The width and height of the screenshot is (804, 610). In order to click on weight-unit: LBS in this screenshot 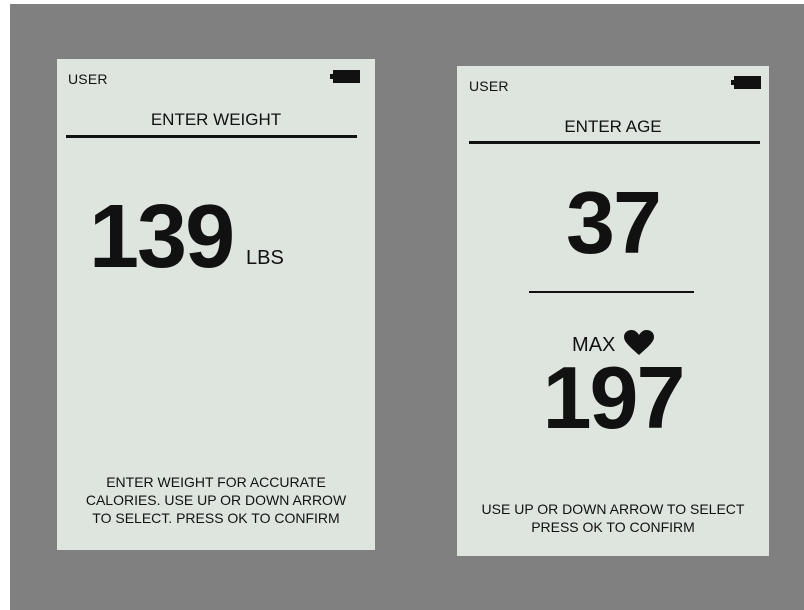, I will do `click(265, 258)`.